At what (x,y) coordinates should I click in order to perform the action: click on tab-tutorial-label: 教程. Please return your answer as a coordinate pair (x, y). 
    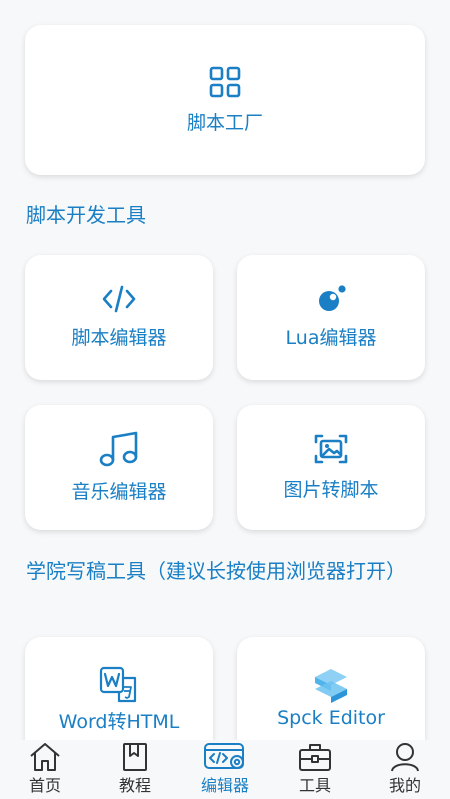
    Looking at the image, I should click on (134, 785).